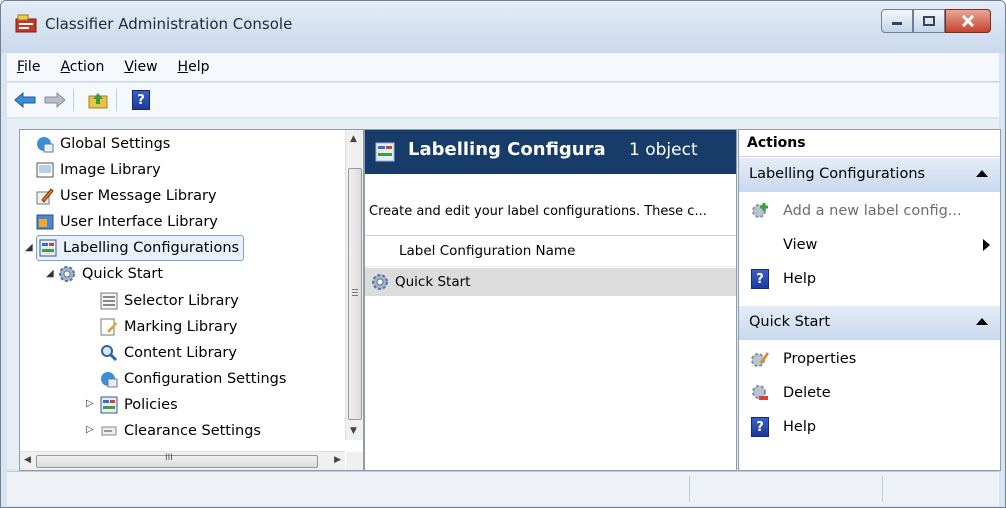 The image size is (1006, 508). What do you see at coordinates (869, 393) in the screenshot?
I see `action-delete: Delete` at bounding box center [869, 393].